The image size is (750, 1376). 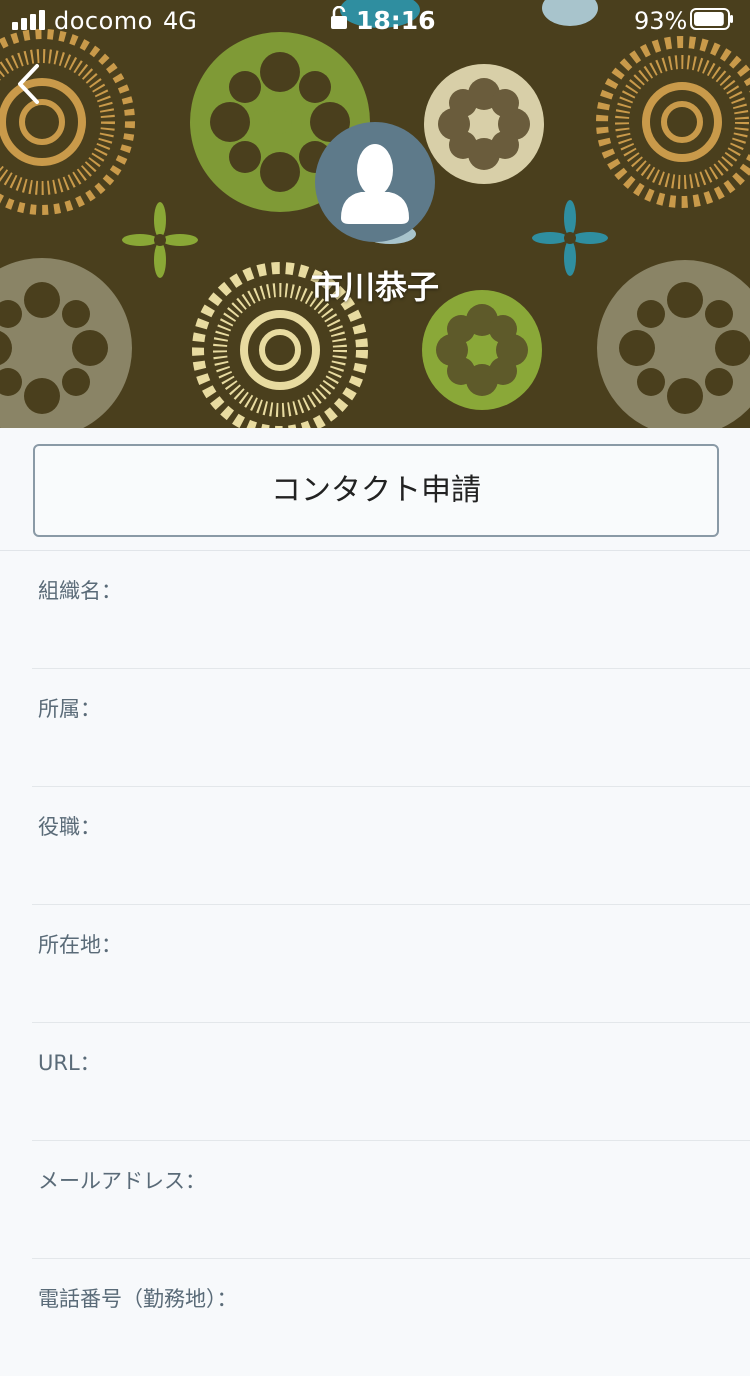 I want to click on field-label: 所属：, so click(x=69, y=709).